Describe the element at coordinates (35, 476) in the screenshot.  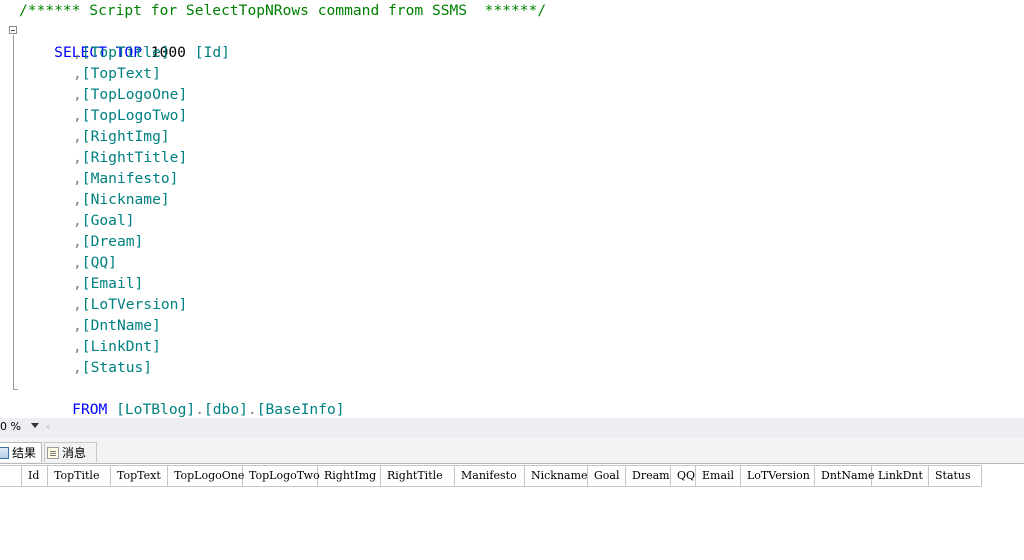
I see `grid-column-header: Id` at that location.